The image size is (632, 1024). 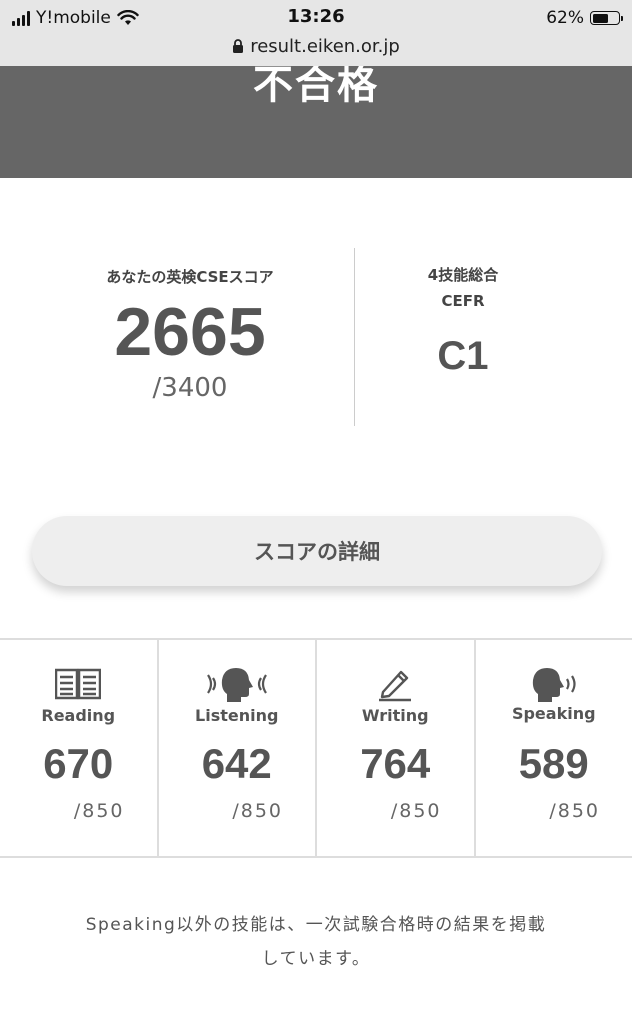 What do you see at coordinates (237, 715) in the screenshot?
I see `skill-name: Listening` at bounding box center [237, 715].